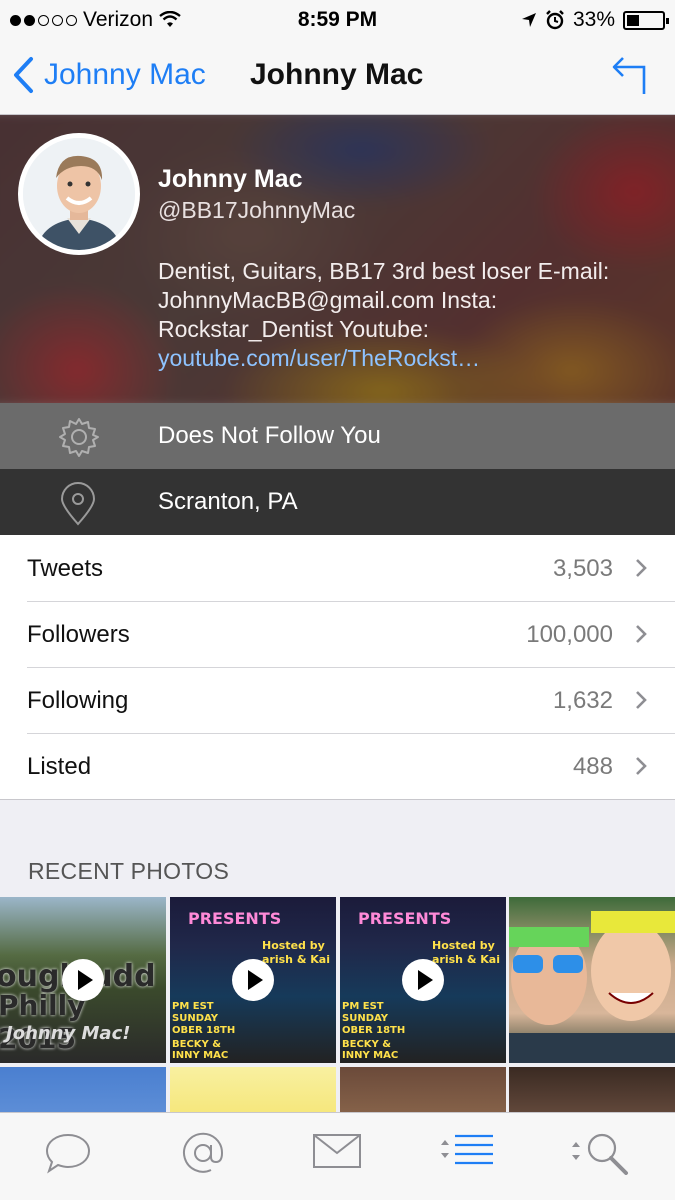 Image resolution: width=675 pixels, height=1200 pixels. I want to click on stat-row-listed: Listed 488, so click(337, 766).